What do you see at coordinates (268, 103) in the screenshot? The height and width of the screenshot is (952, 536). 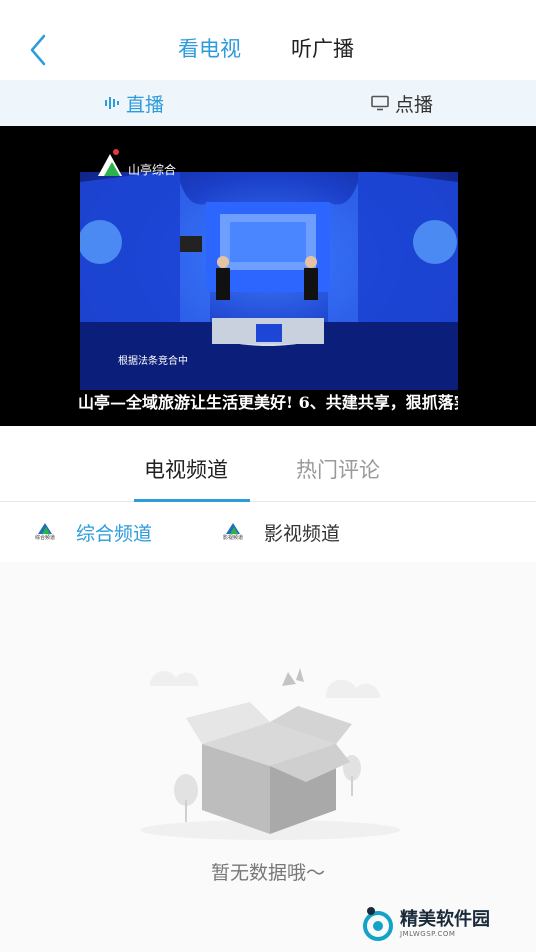 I see `subtab-bar: 直播 点播` at bounding box center [268, 103].